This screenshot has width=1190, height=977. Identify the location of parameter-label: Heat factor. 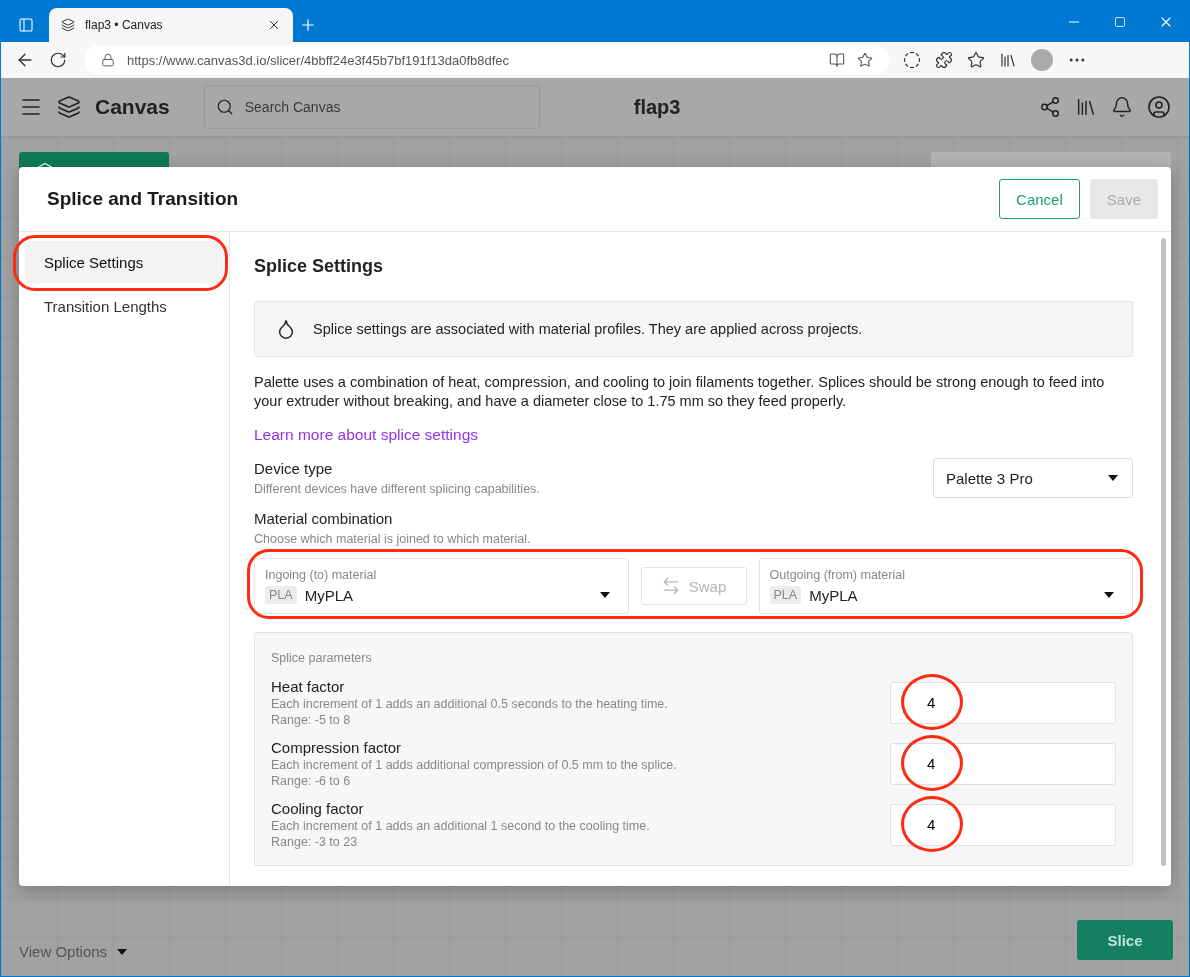
(308, 686).